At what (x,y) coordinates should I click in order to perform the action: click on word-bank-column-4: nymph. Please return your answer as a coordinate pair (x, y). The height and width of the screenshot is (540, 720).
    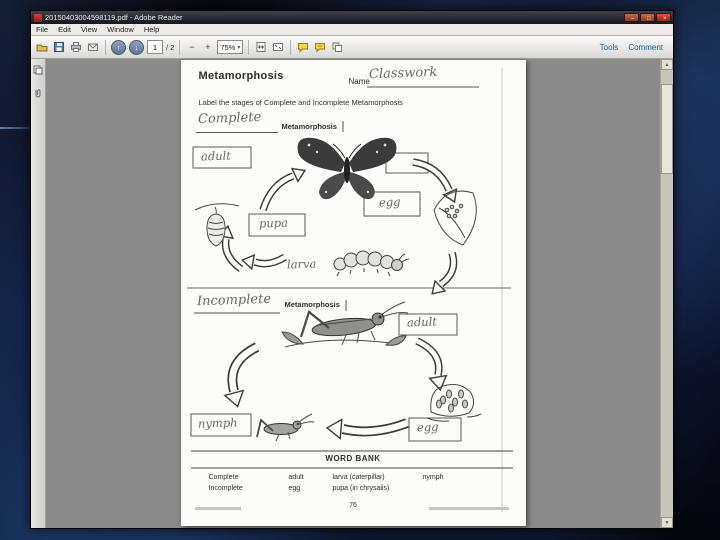
    Looking at the image, I should click on (433, 477).